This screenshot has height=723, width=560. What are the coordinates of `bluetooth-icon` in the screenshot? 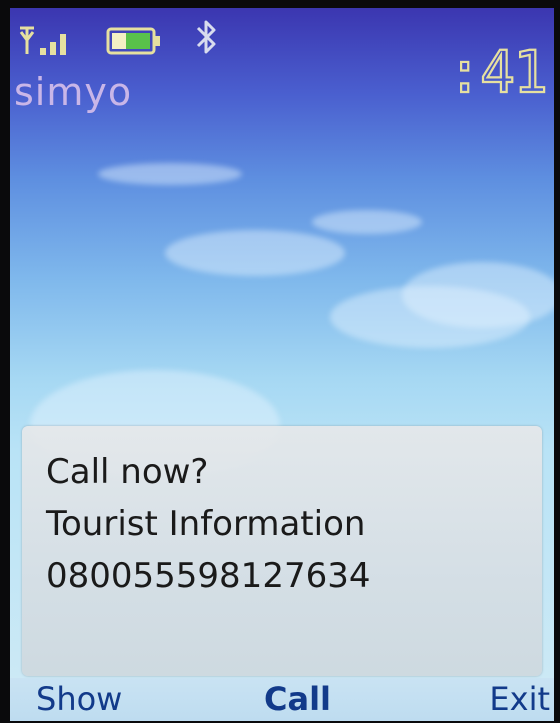 It's located at (206, 37).